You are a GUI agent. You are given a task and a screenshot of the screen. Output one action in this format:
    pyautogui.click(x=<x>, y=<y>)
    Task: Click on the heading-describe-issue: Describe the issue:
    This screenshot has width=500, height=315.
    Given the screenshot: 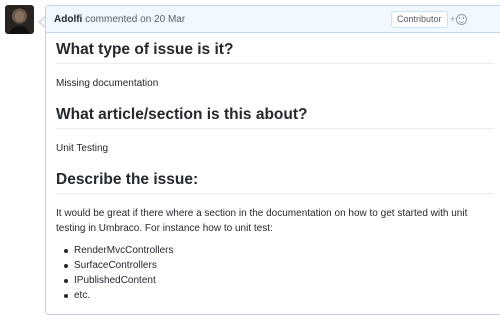 What is the action you would take?
    pyautogui.click(x=275, y=182)
    